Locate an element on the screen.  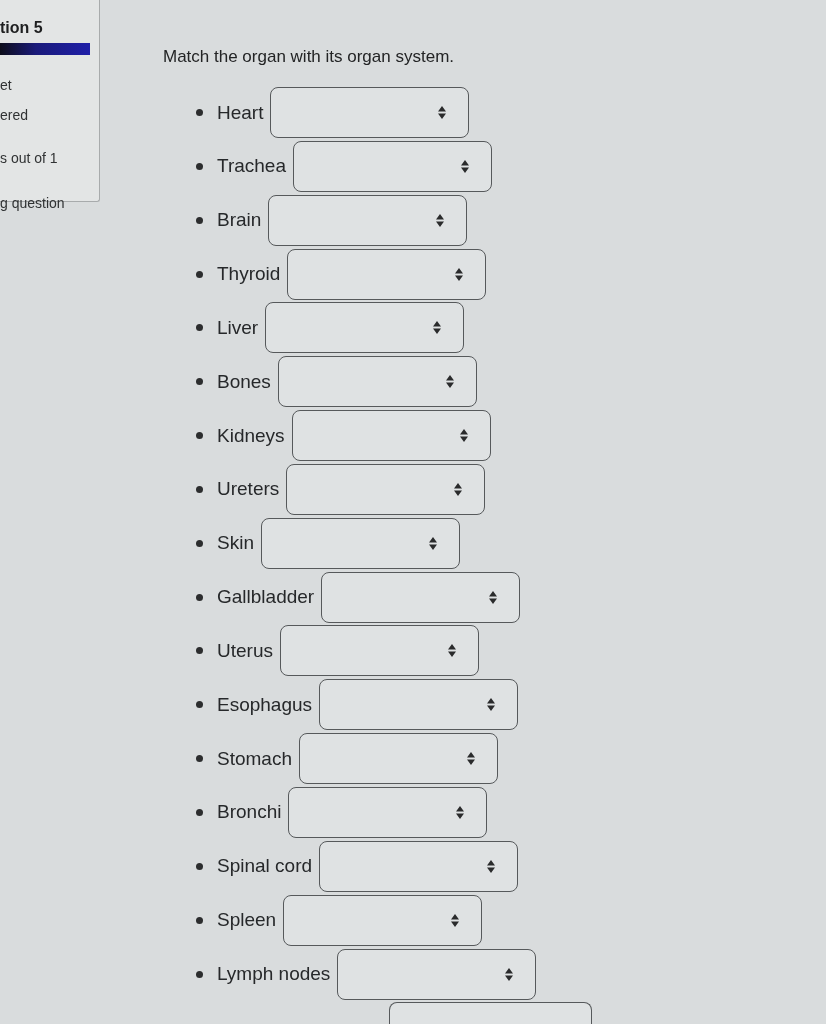
organ-label: Trachea is located at coordinates (251, 166).